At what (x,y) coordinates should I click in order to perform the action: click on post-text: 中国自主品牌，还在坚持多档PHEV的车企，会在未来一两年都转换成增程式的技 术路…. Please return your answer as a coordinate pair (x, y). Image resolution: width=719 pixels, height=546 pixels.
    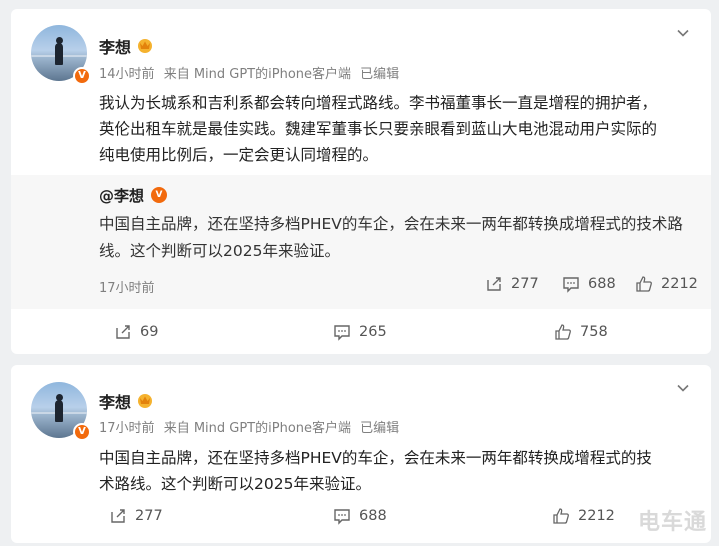
    Looking at the image, I should click on (399, 471).